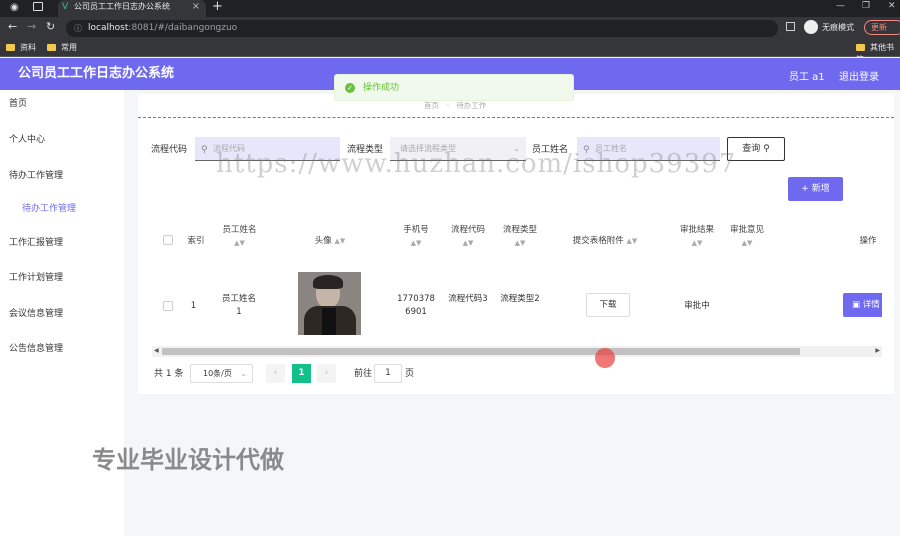  Describe the element at coordinates (840, 6) in the screenshot. I see `minimize-icon: —` at that location.